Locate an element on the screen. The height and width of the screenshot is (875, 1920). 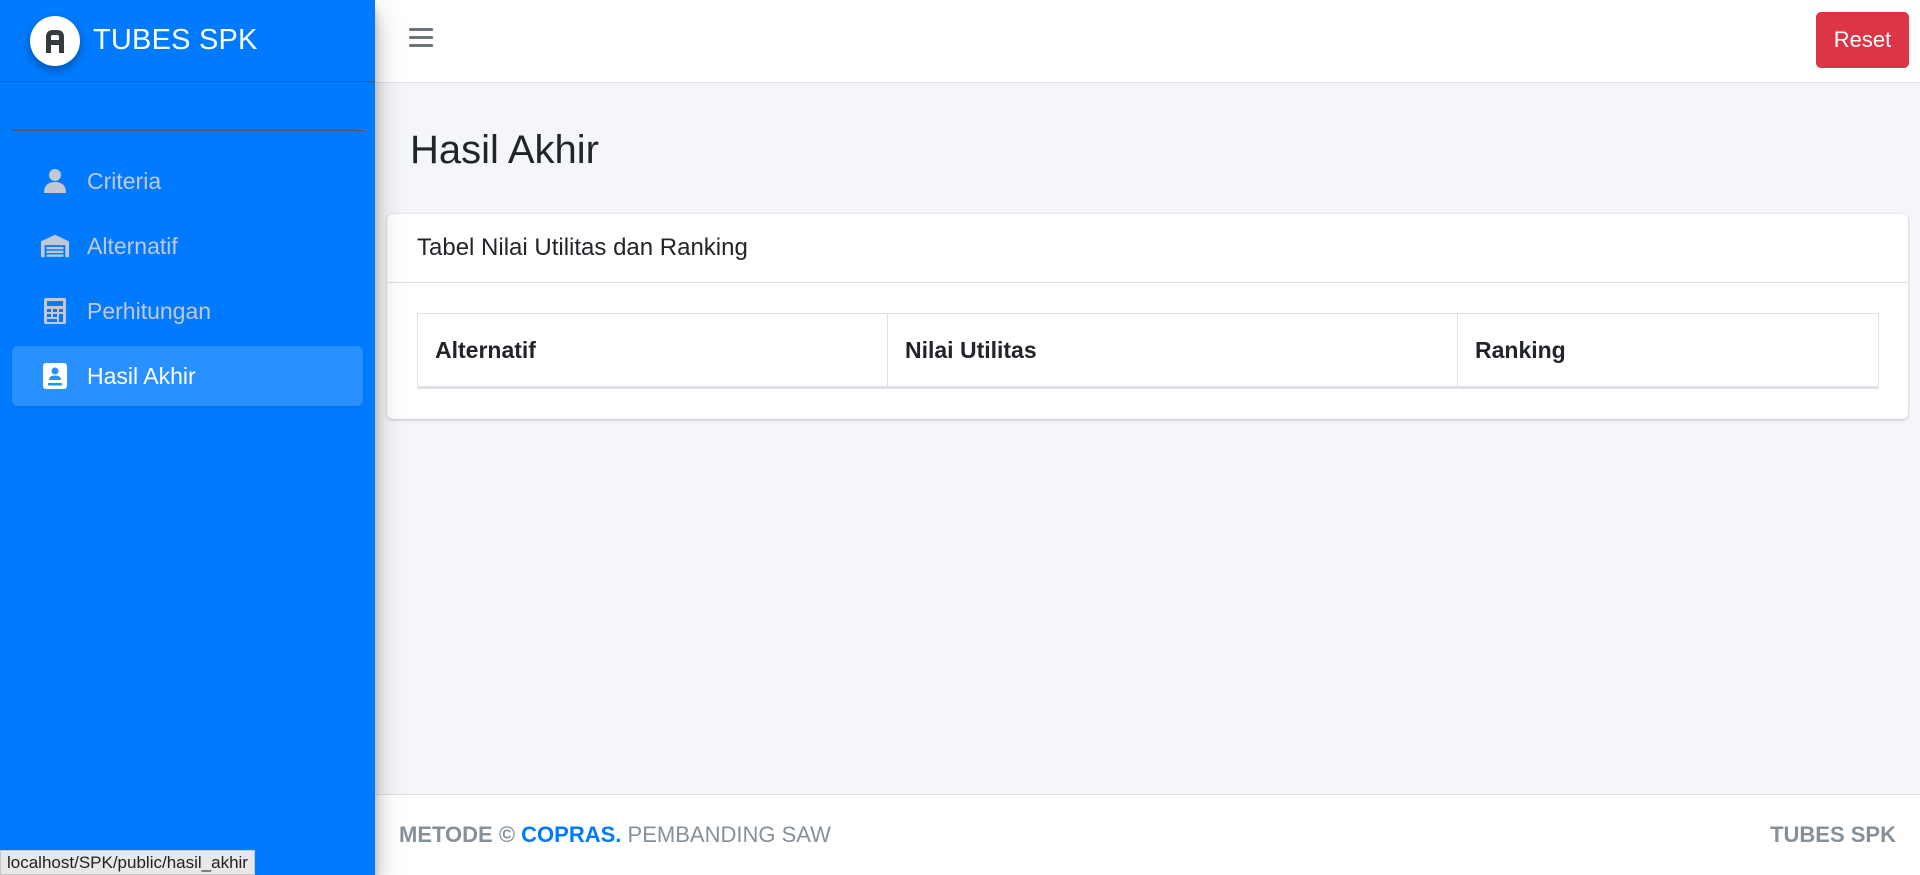
menu-toggle-icon is located at coordinates (421, 40).